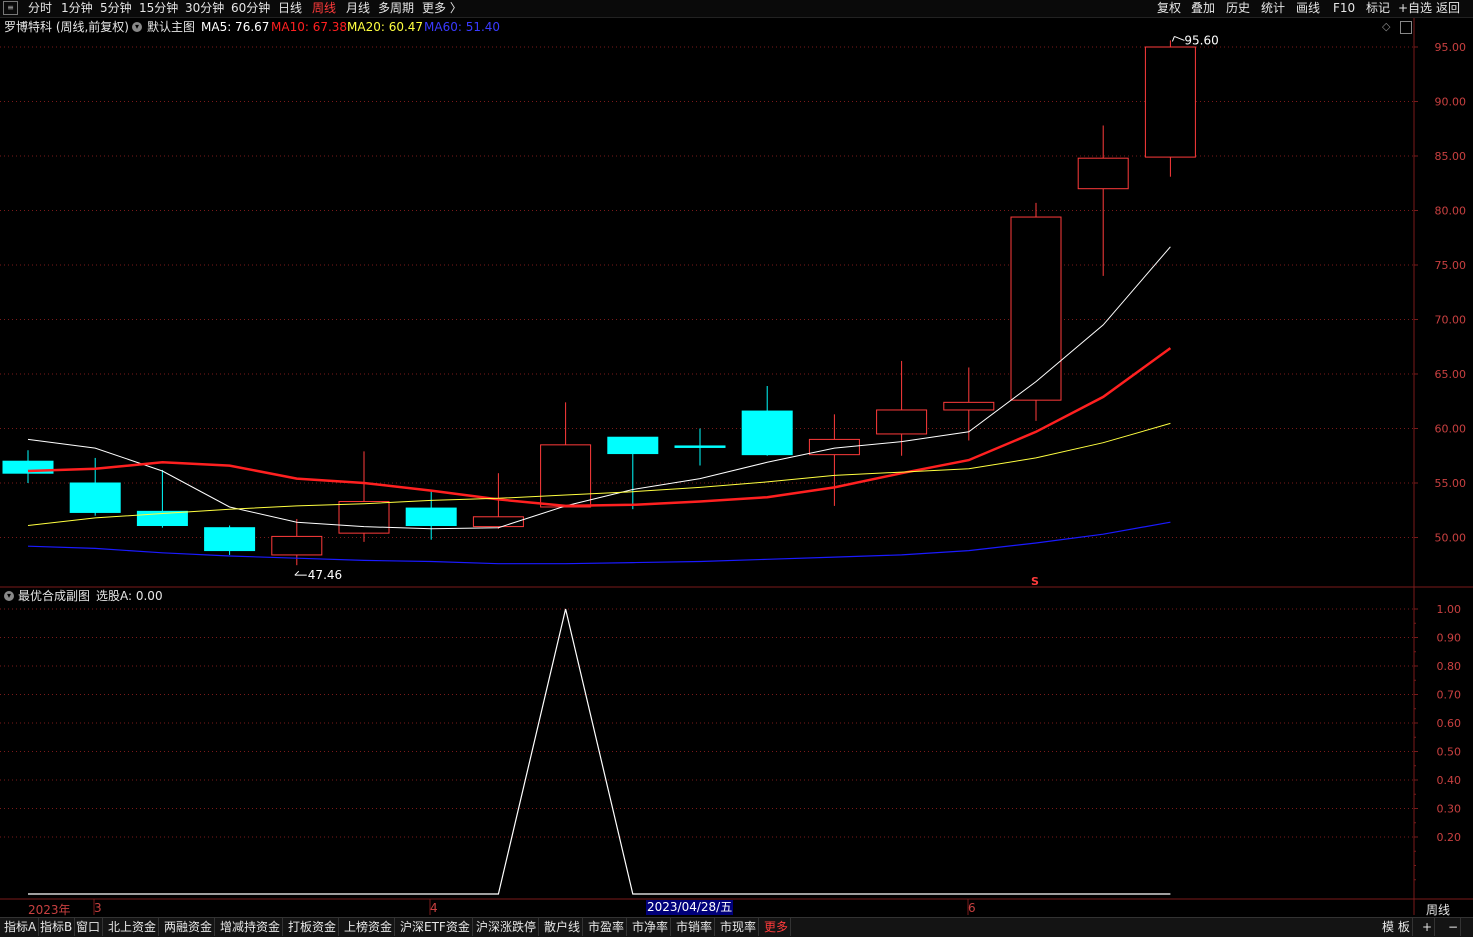 The height and width of the screenshot is (937, 1473). I want to click on low-price-label: 47.46, so click(325, 575).